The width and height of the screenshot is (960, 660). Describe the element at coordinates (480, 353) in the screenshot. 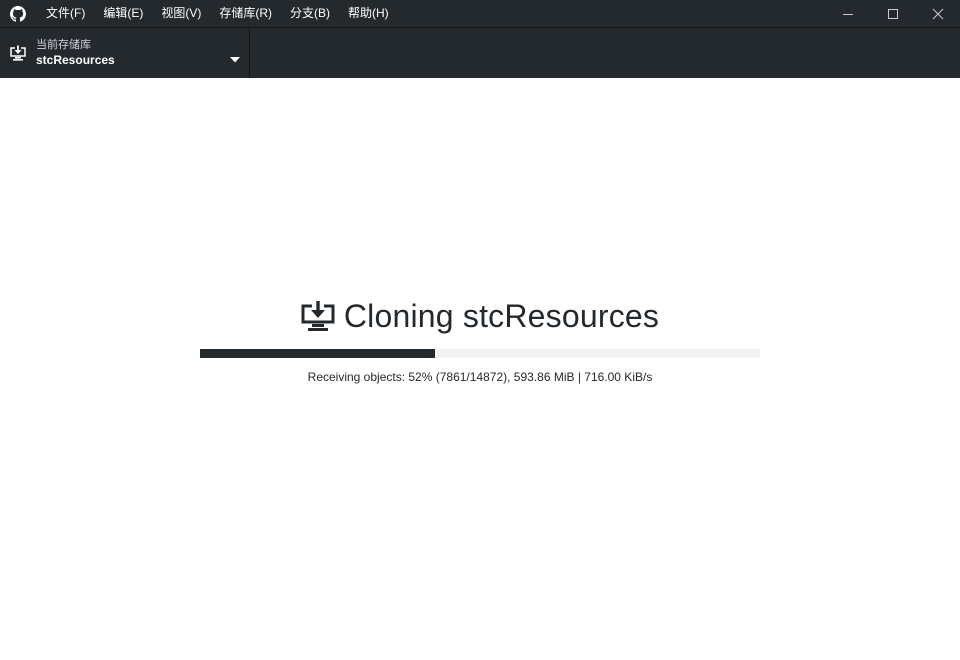

I see `clone-progress-bar` at that location.